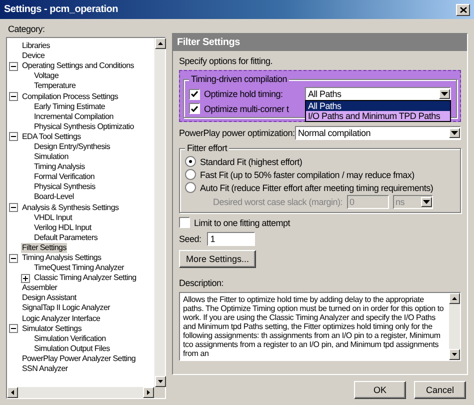 This screenshot has width=474, height=405. I want to click on tree-item: PowerPlay Power Analyzer Setting, so click(79, 359).